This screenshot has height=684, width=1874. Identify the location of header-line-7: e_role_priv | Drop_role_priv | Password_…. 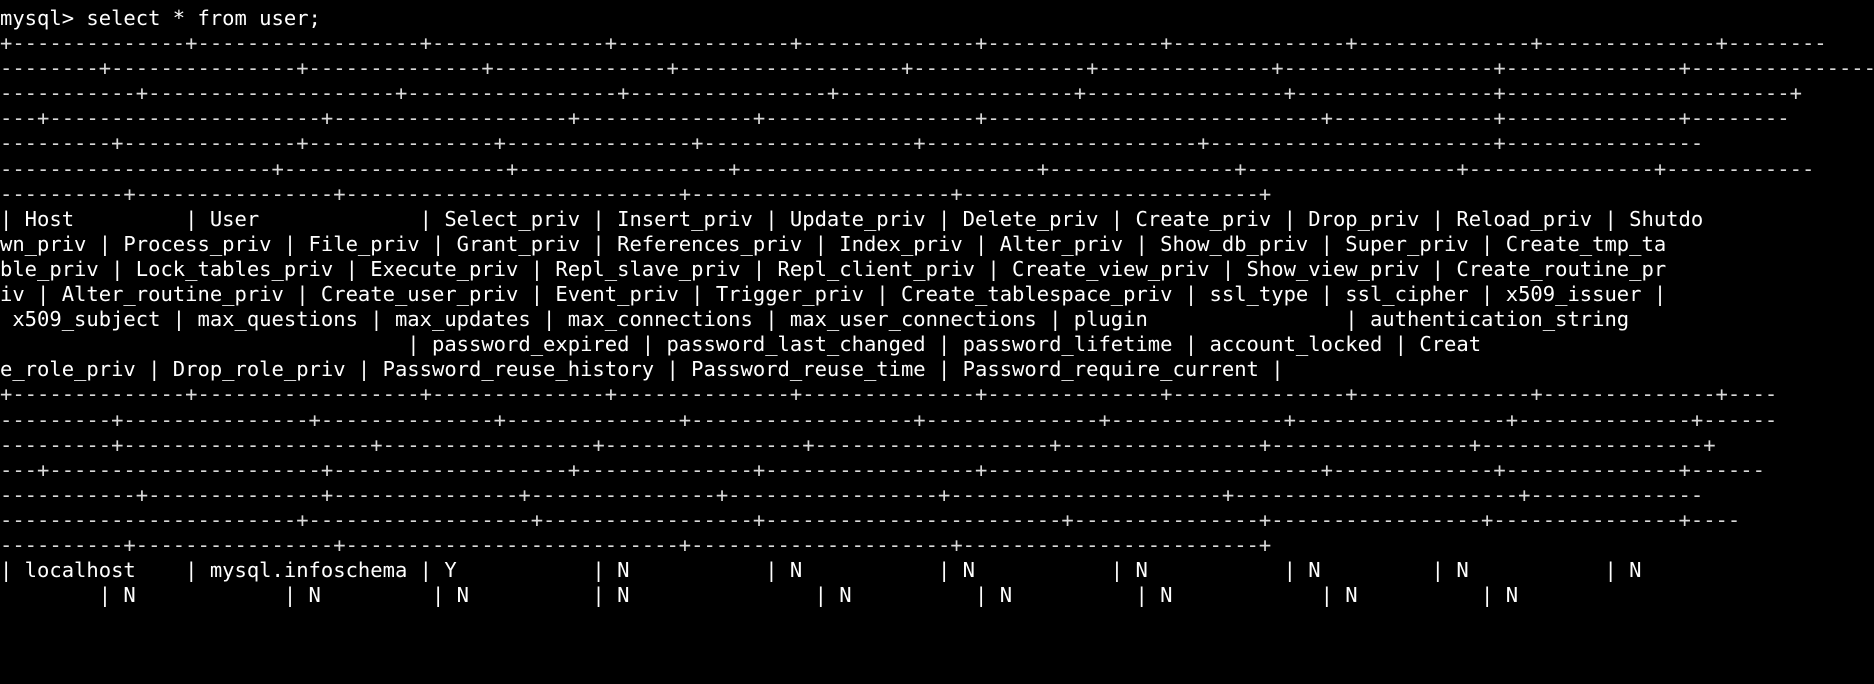
(642, 369).